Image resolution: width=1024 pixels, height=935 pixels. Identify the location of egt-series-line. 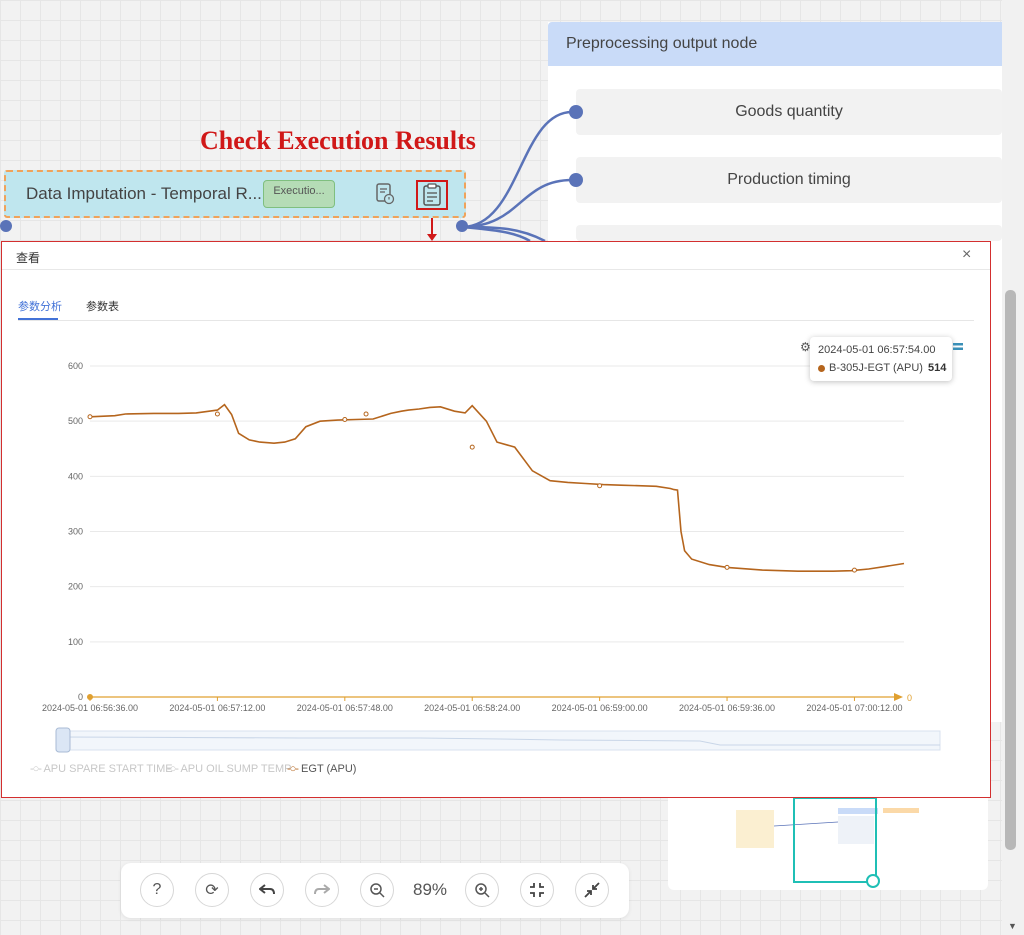
(497, 487).